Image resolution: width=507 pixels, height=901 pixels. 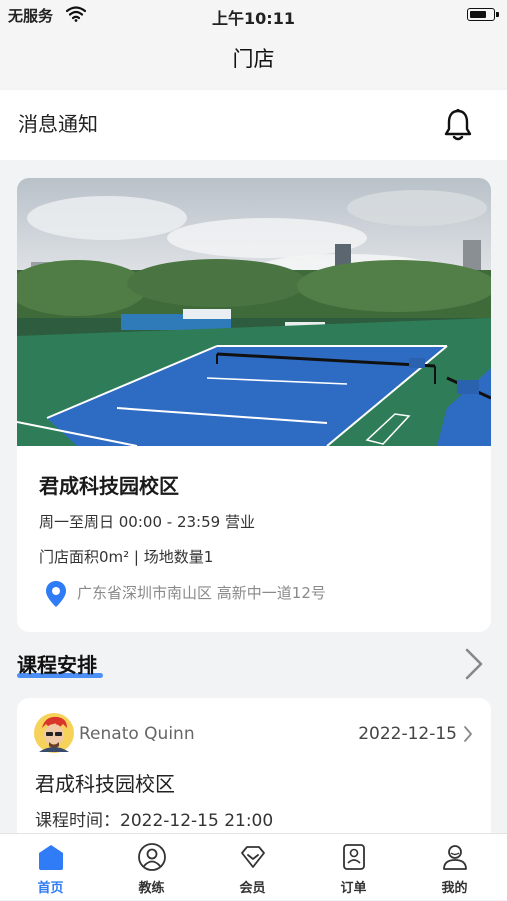 I want to click on course-date: 2022-12-15, so click(x=407, y=734).